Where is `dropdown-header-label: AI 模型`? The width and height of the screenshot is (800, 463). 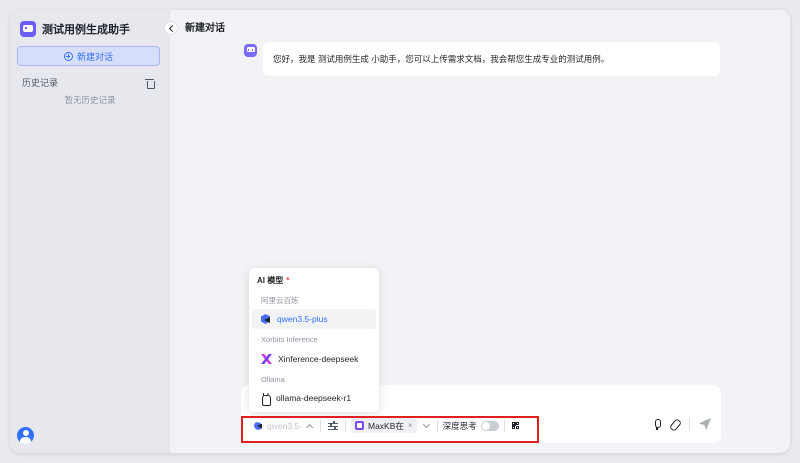
dropdown-header-label: AI 模型 is located at coordinates (270, 280).